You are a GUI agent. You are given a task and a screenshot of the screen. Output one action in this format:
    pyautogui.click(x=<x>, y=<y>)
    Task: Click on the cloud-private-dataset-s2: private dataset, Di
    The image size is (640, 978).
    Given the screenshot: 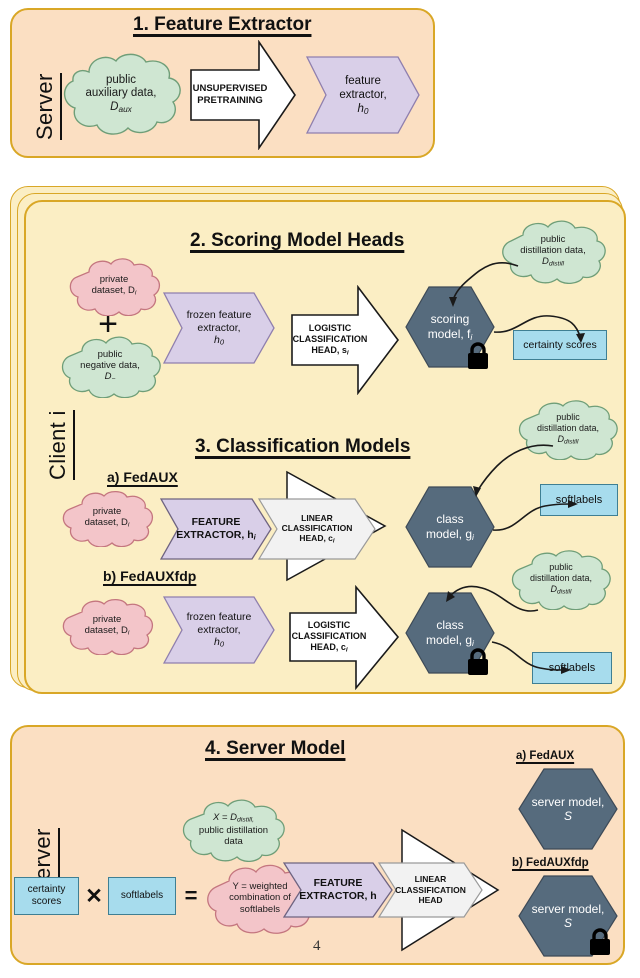 What is the action you would take?
    pyautogui.click(x=114, y=286)
    